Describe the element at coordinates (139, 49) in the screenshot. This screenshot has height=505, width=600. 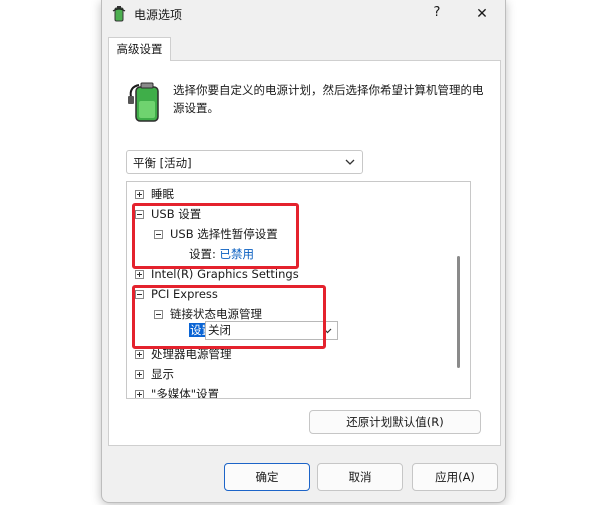
I see `tab-advanced-settings: 高级设置` at that location.